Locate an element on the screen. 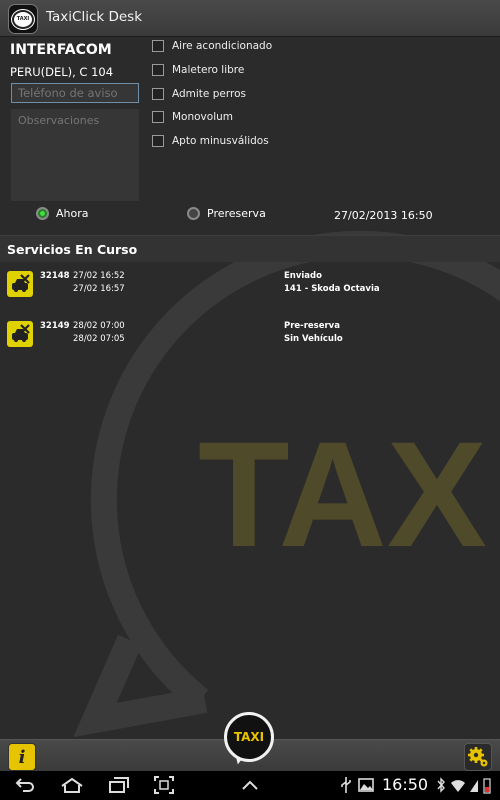 The height and width of the screenshot is (800, 500). app-logo-icon: TAXI is located at coordinates (23, 19).